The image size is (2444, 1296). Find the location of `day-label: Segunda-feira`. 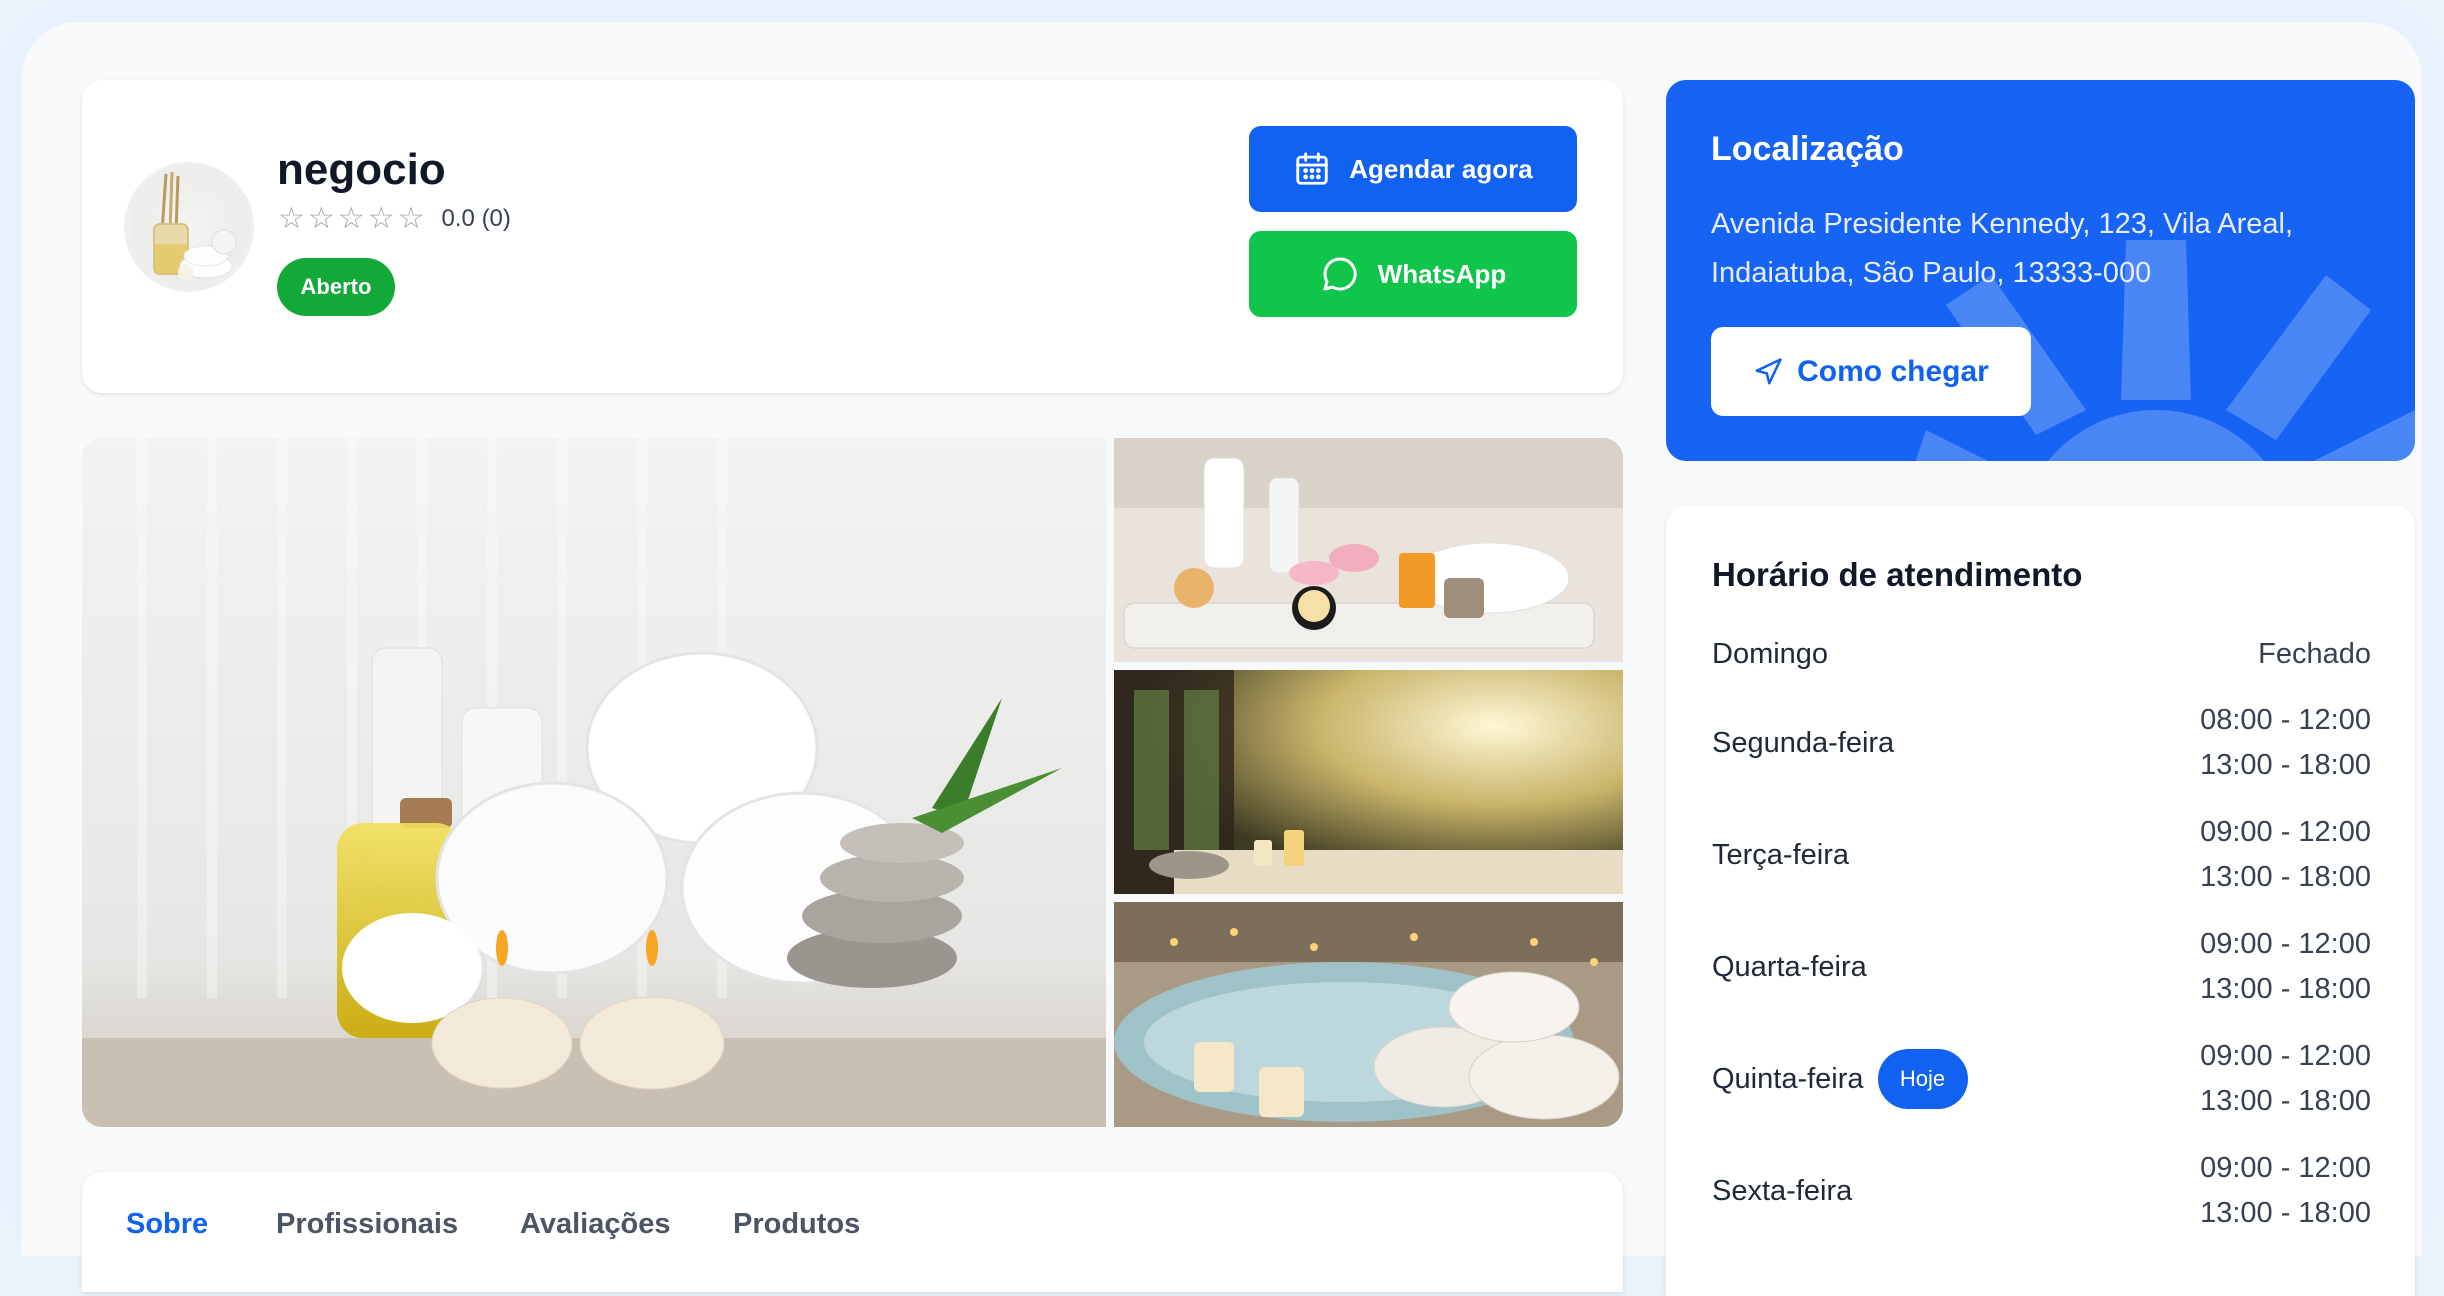

day-label: Segunda-feira is located at coordinates (1803, 742).